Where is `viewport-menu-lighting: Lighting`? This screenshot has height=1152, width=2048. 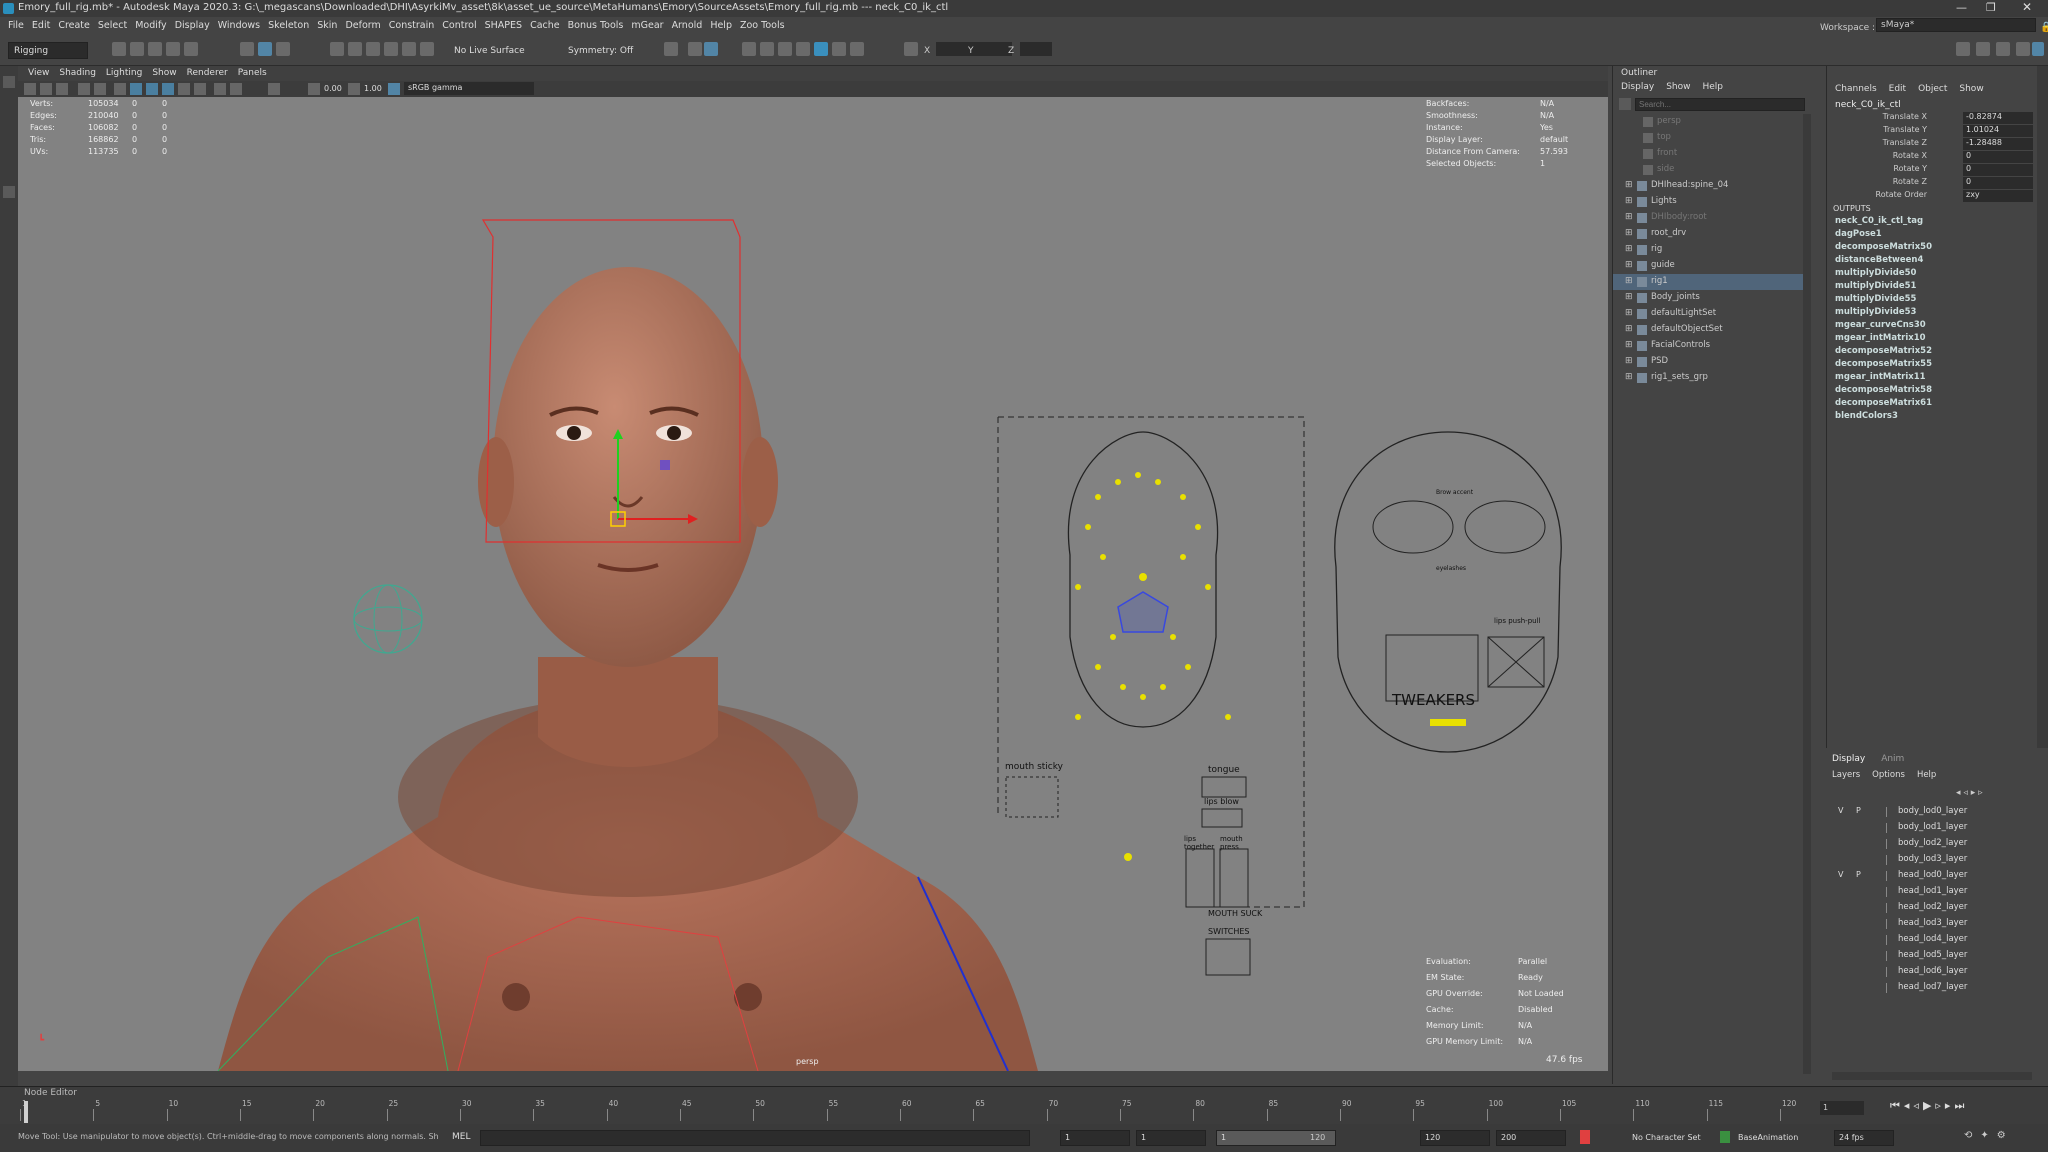
viewport-menu-lighting: Lighting is located at coordinates (124, 73).